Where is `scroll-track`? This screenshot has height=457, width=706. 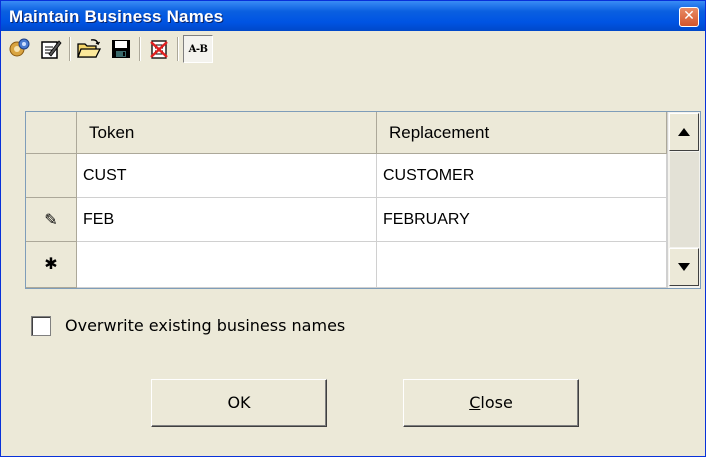 scroll-track is located at coordinates (684, 199).